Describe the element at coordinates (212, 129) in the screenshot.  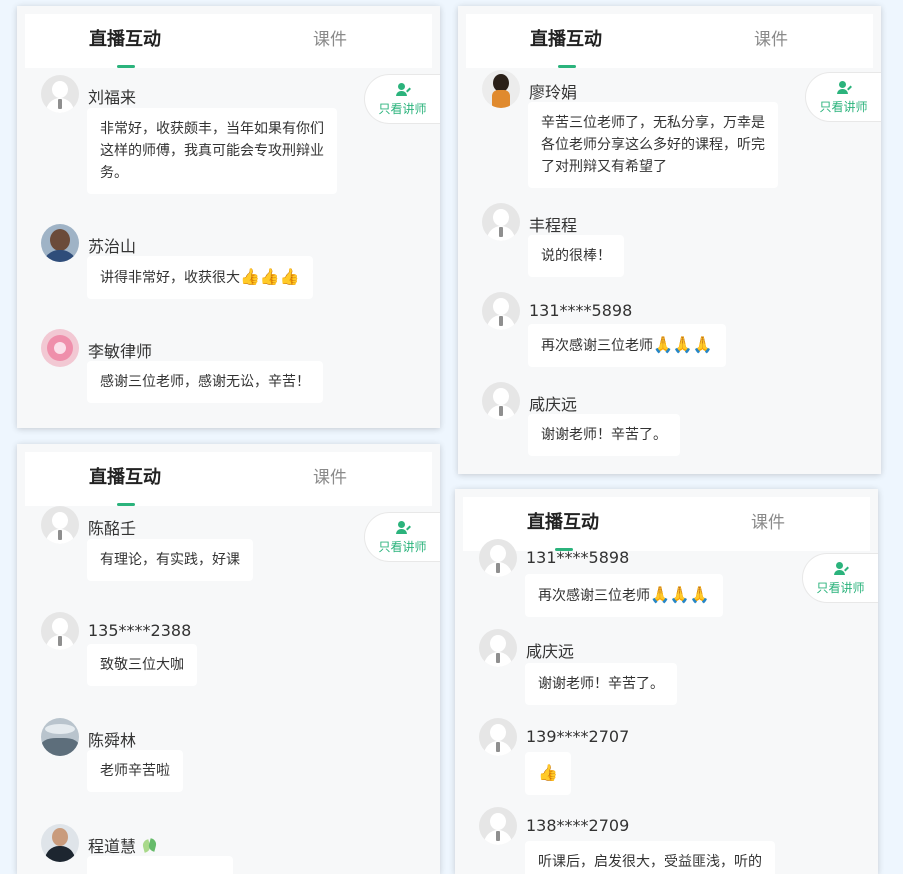
I see `message-line: 非常好，收获颇丰，当年如果有你们` at that location.